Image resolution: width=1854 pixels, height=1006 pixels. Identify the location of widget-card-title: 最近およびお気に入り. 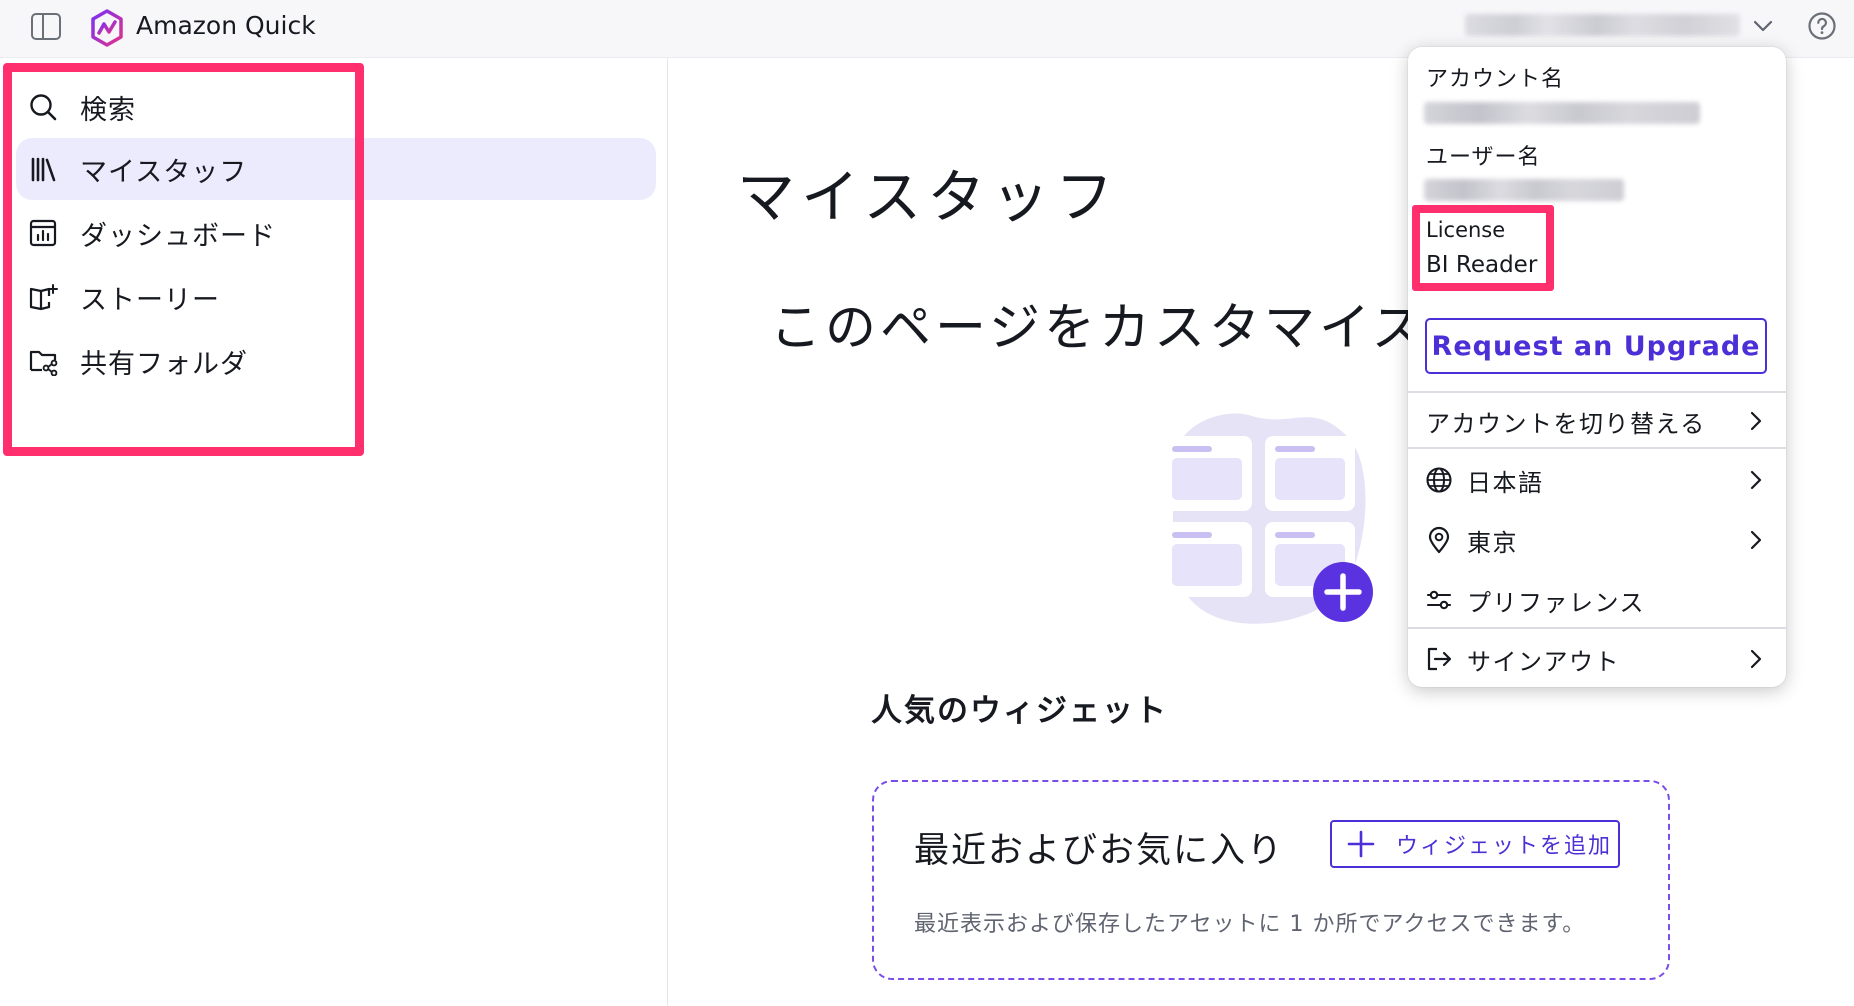
(1099, 851).